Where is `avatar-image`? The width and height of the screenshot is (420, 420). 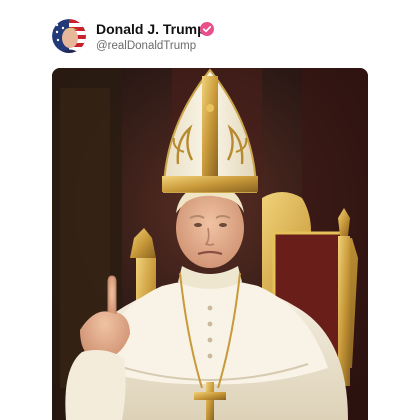 avatar-image is located at coordinates (69, 36).